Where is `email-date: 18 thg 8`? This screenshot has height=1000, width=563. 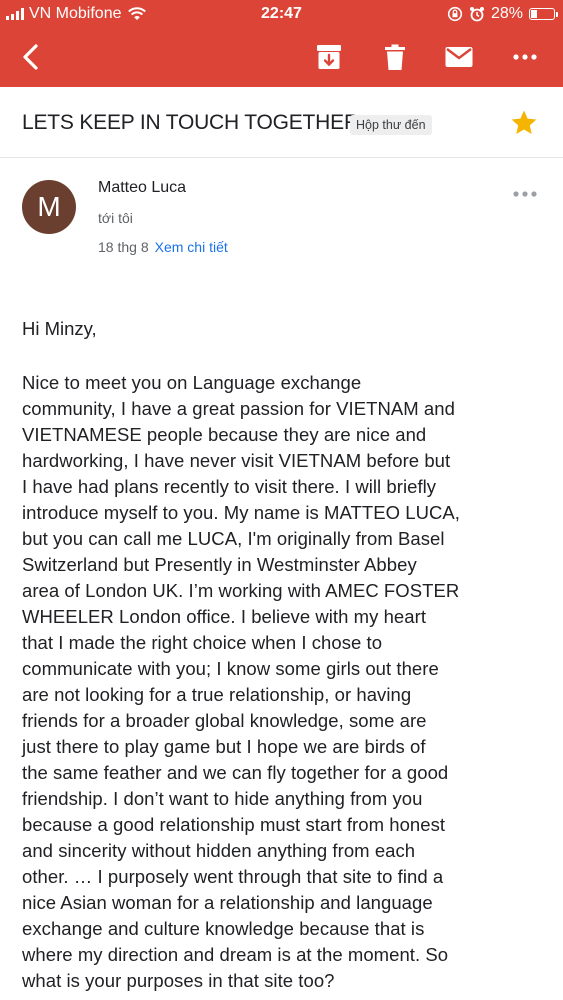 email-date: 18 thg 8 is located at coordinates (123, 247).